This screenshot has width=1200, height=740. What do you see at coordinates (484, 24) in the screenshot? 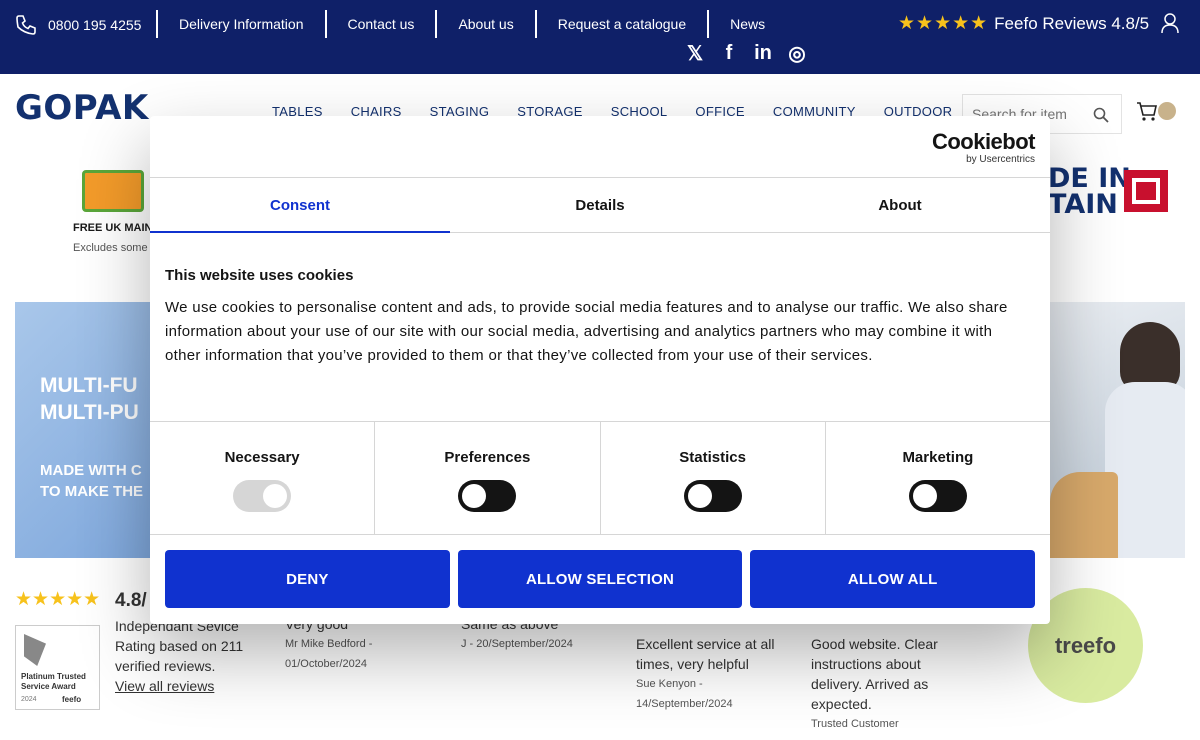
I see `about-us-link: About us` at bounding box center [484, 24].